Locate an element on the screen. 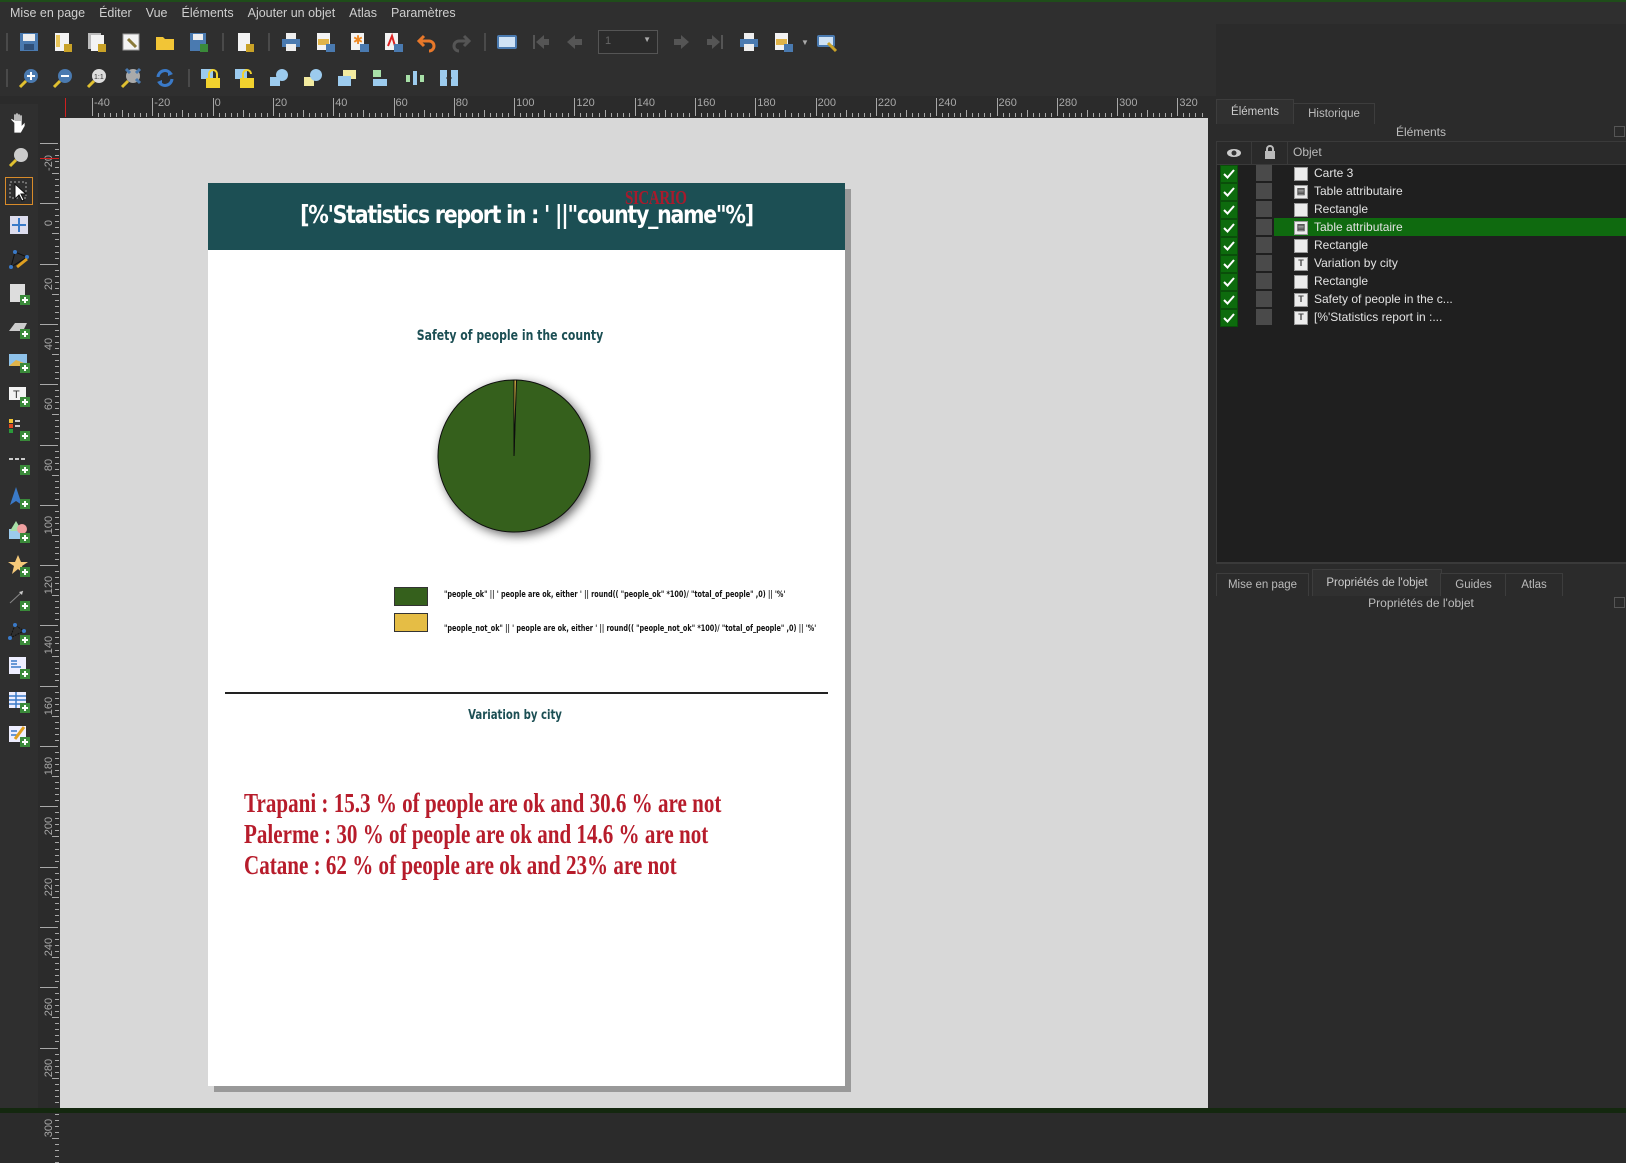 The image size is (1626, 1163). variation-by-city-label: Variation by city is located at coordinates (514, 715).